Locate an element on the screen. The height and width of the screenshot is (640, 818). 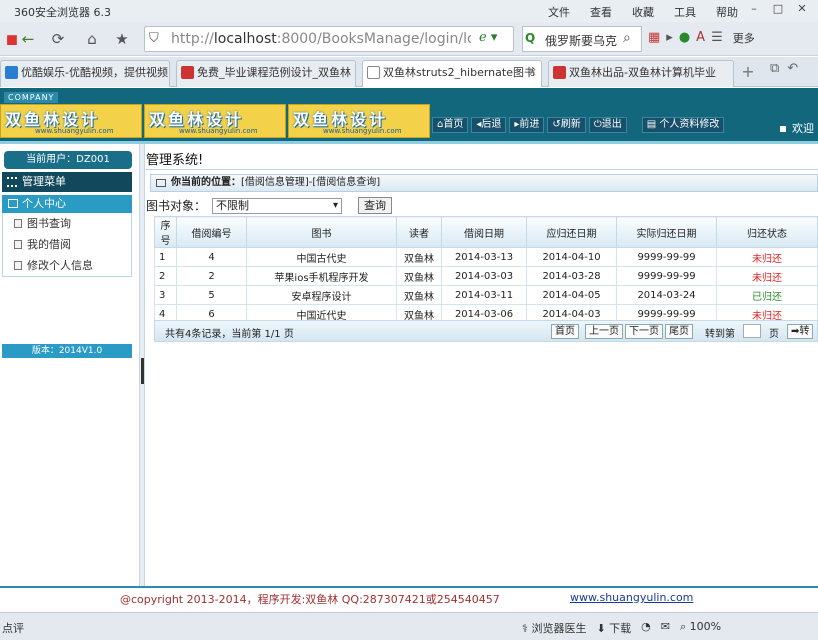
tab-books-manage: 双鱼林struts2_hibernate图书 ✕ is located at coordinates (452, 73).